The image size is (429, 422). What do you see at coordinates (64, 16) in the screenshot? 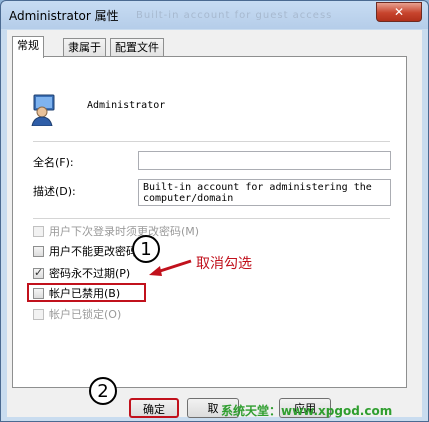
I see `window-title: Administrator 属性` at bounding box center [64, 16].